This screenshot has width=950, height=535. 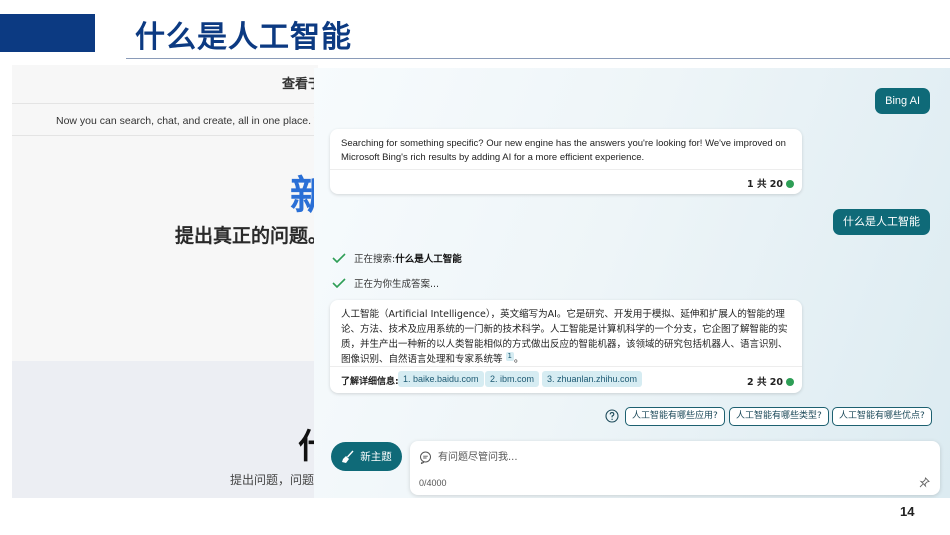 What do you see at coordinates (165, 429) in the screenshot?
I see `bg-lower-section: 什 提出问题，问题` at bounding box center [165, 429].